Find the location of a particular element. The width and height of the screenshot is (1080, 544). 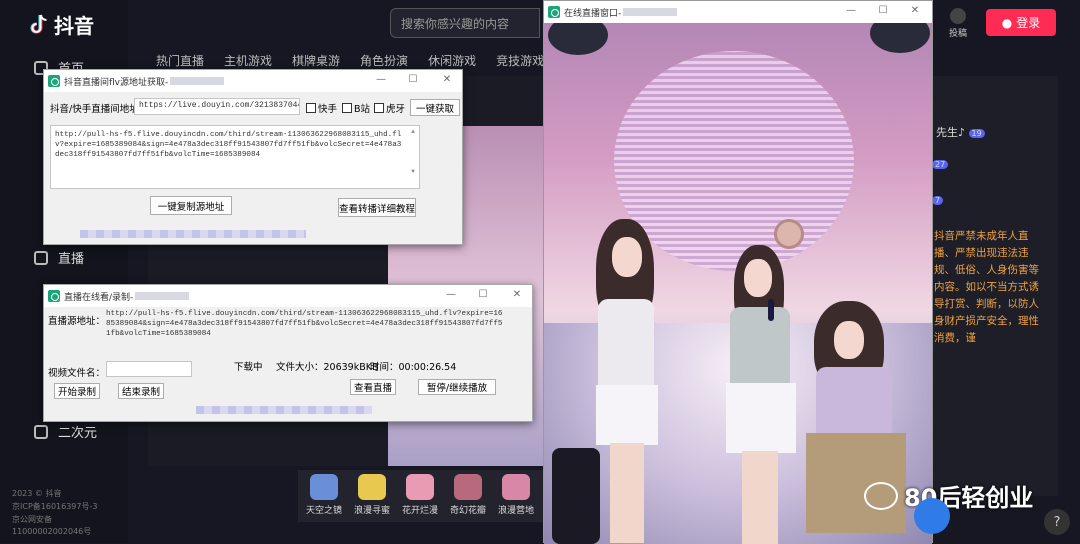

tab-roleplay: 角色扮演 is located at coordinates (384, 60).